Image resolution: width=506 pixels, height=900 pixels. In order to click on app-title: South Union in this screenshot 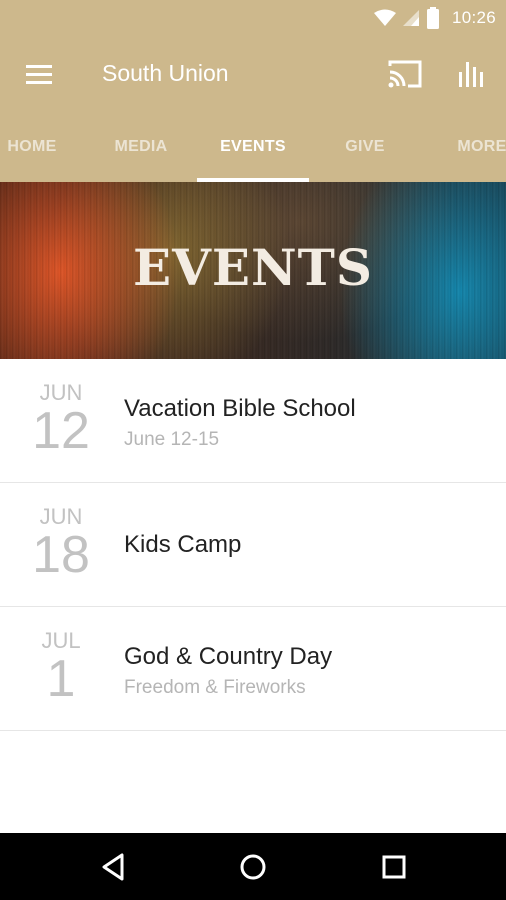, I will do `click(165, 73)`.